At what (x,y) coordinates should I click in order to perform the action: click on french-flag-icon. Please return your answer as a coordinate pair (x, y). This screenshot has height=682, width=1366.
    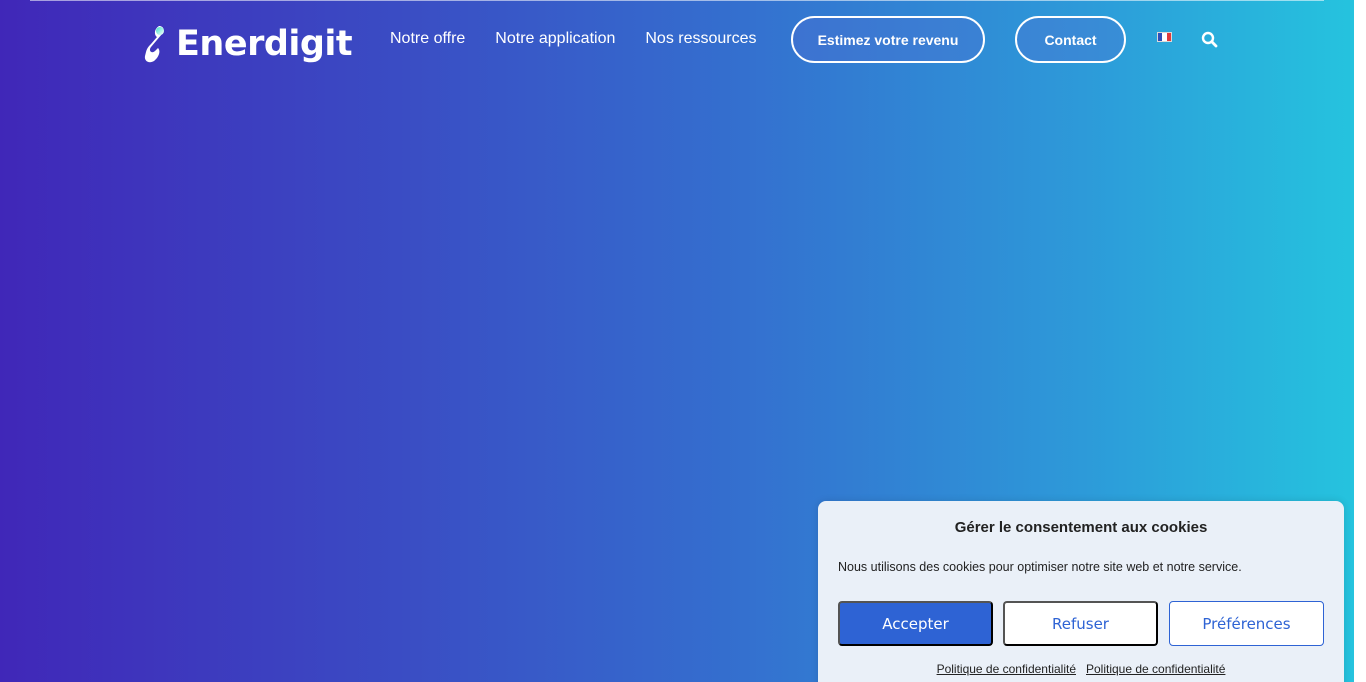
    Looking at the image, I should click on (1164, 37).